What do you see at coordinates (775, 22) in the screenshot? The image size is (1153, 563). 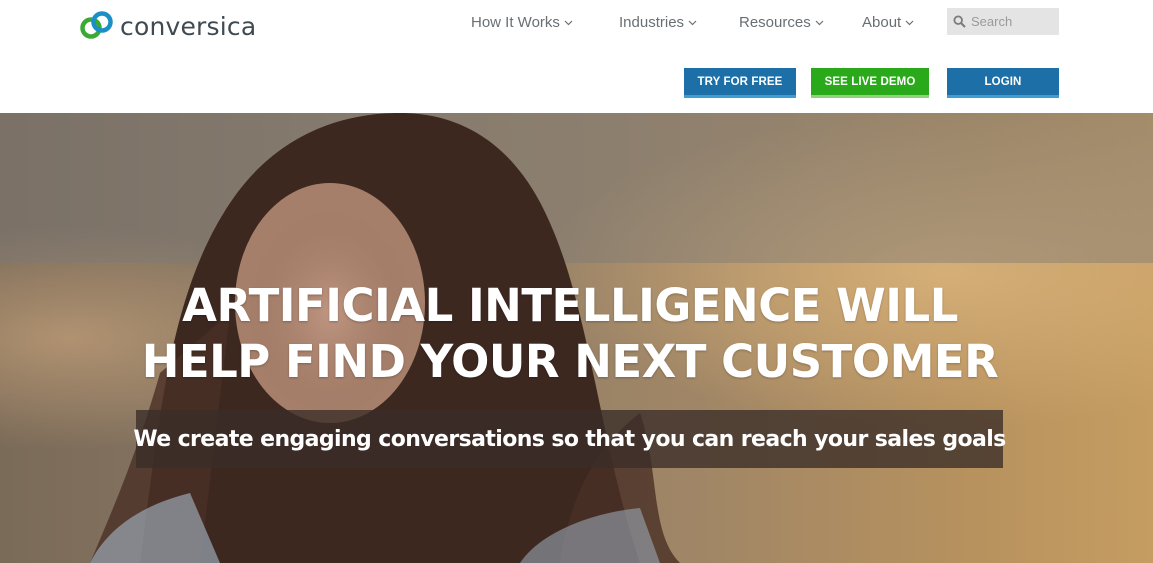 I see `nav-label: Resources` at bounding box center [775, 22].